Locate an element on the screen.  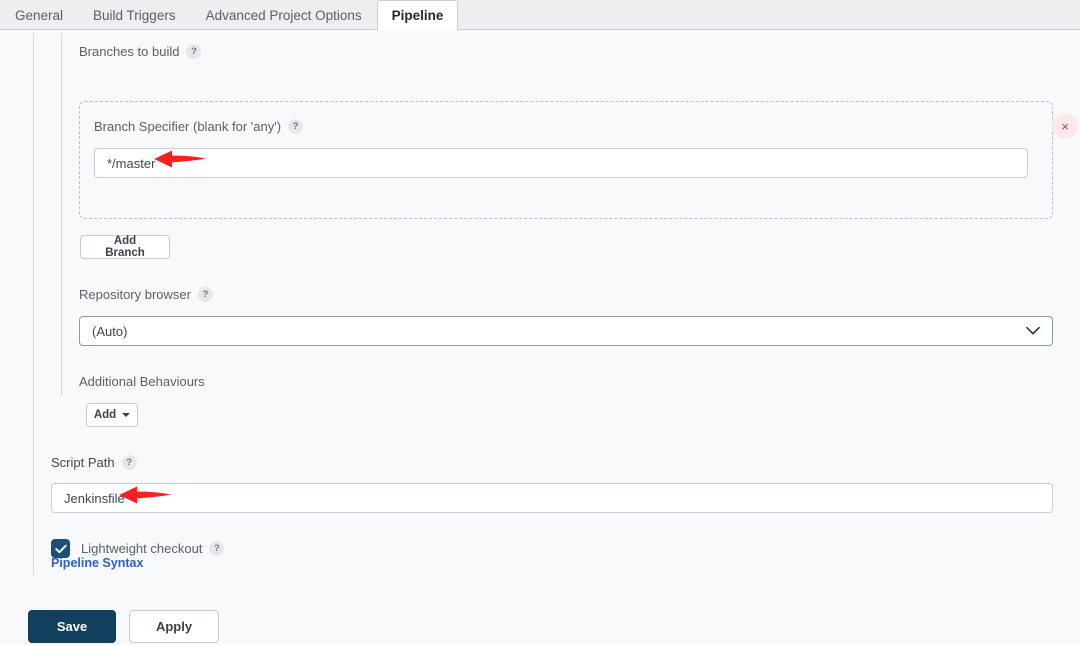
help-icon-repository-browser: ? is located at coordinates (205, 294).